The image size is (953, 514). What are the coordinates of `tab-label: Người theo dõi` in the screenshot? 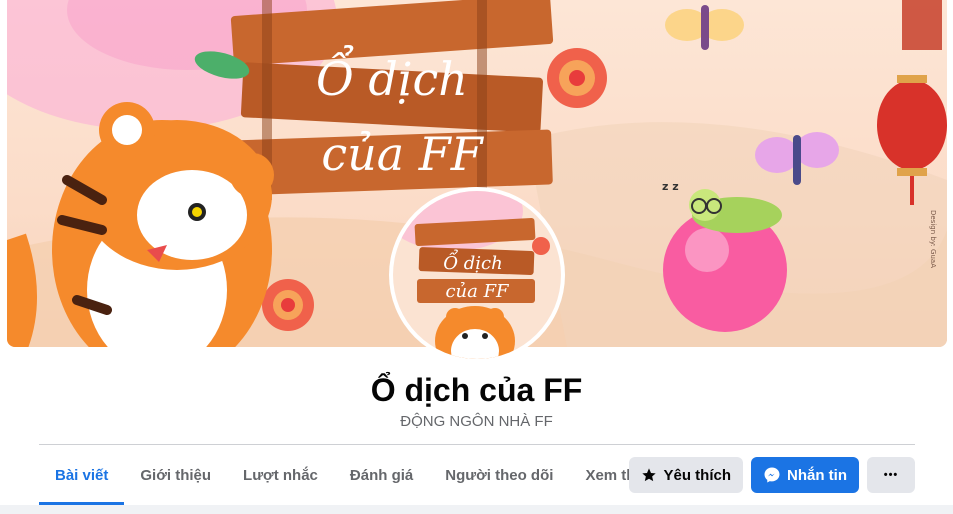 It's located at (499, 475).